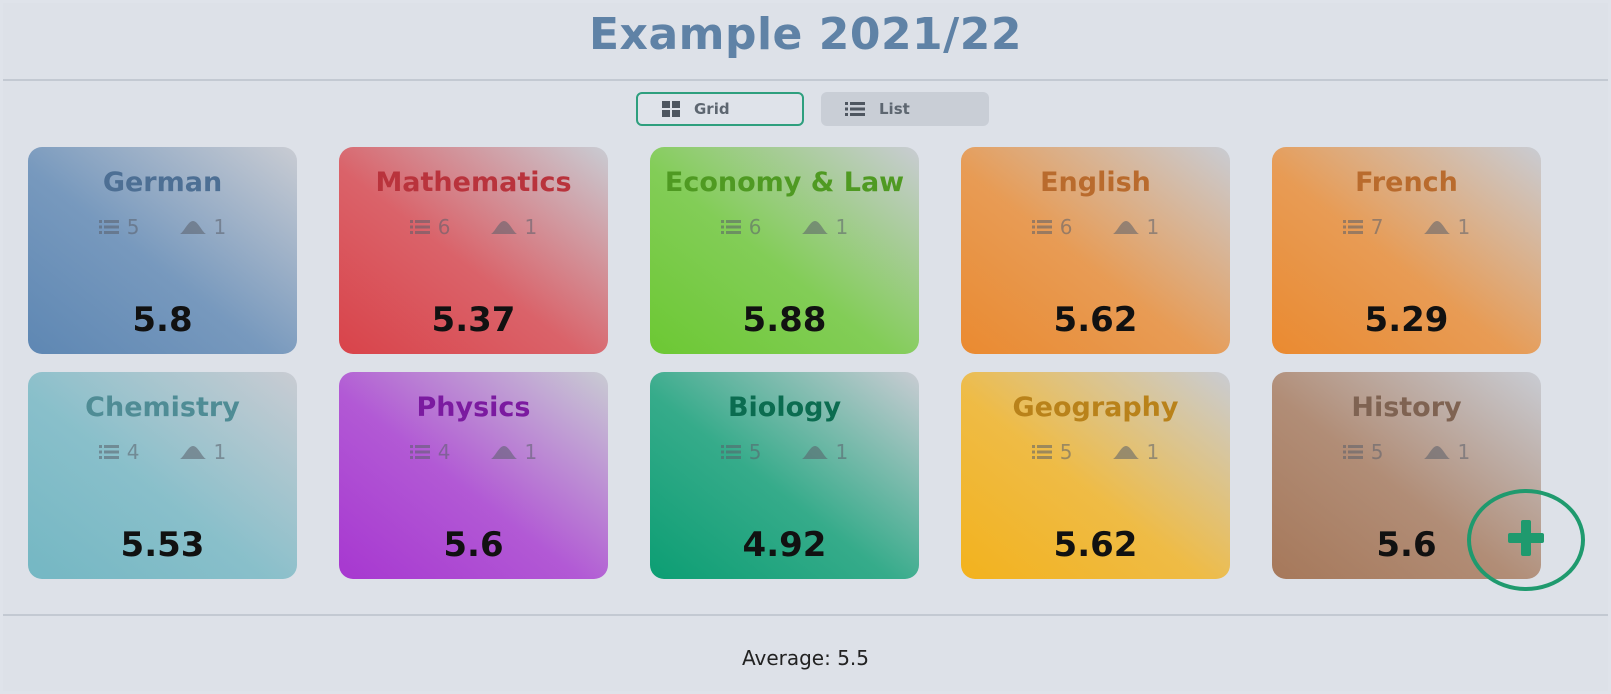 This screenshot has height=694, width=1611. I want to click on subject-stats: 71, so click(1406, 227).